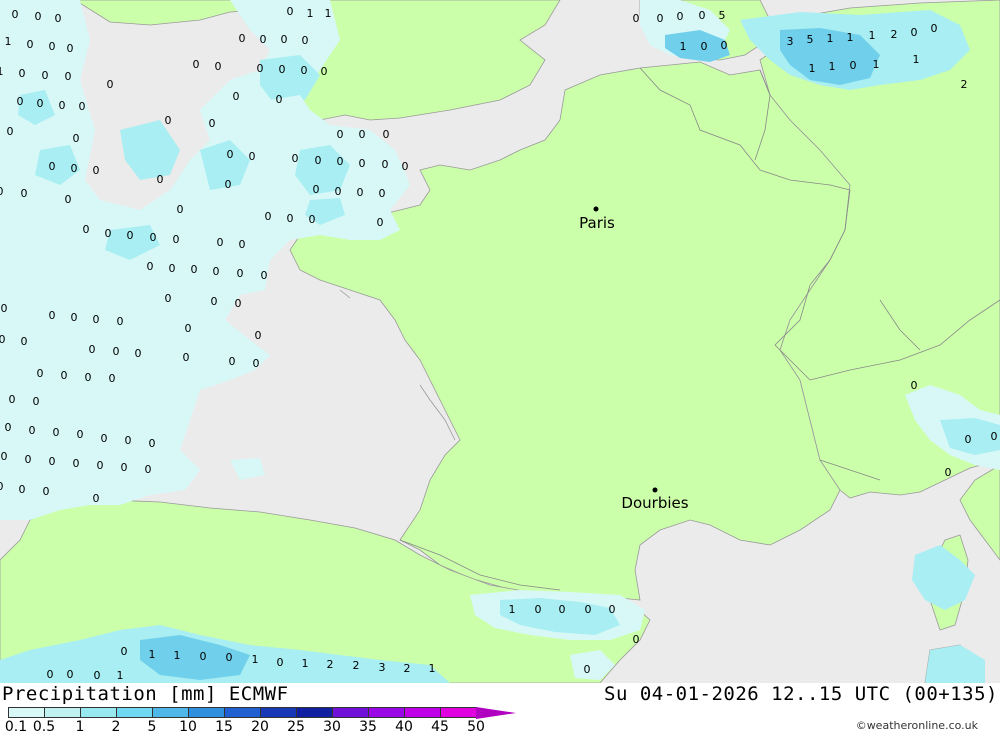  I want to click on scale-tick-label: 15, so click(224, 726).